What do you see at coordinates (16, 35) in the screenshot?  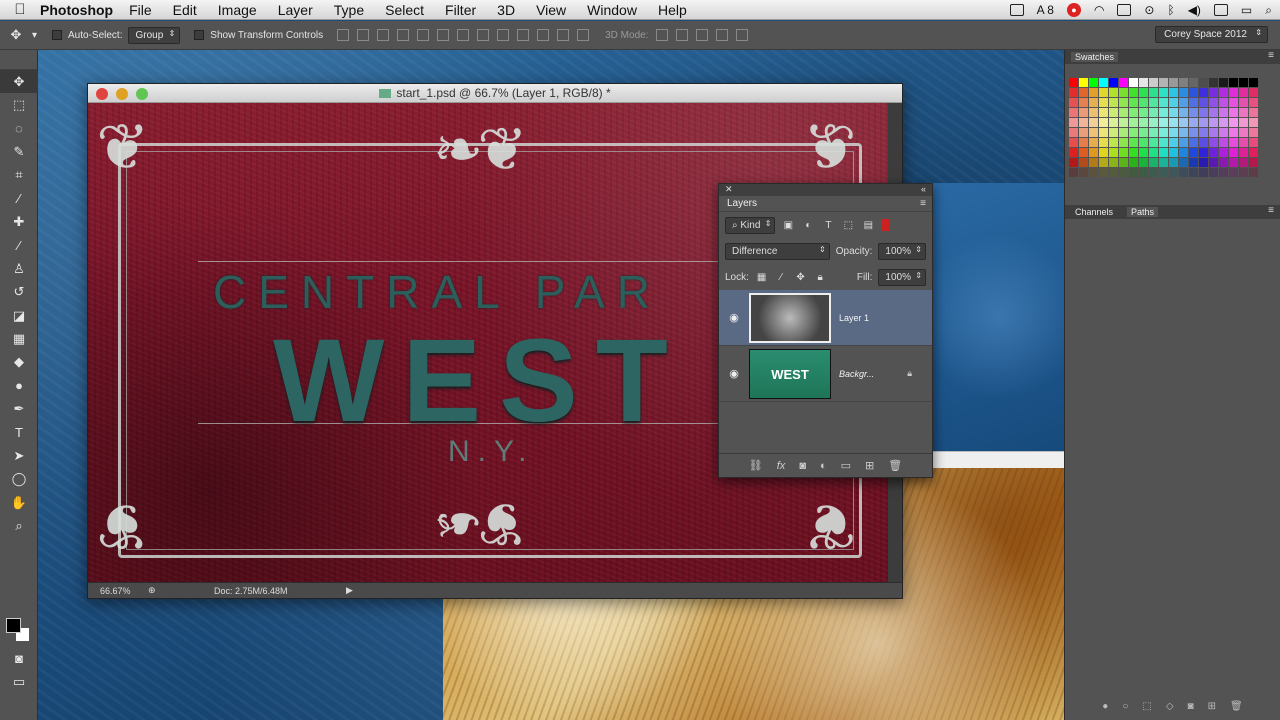 I see `move-tool-icon: ✥` at bounding box center [16, 35].